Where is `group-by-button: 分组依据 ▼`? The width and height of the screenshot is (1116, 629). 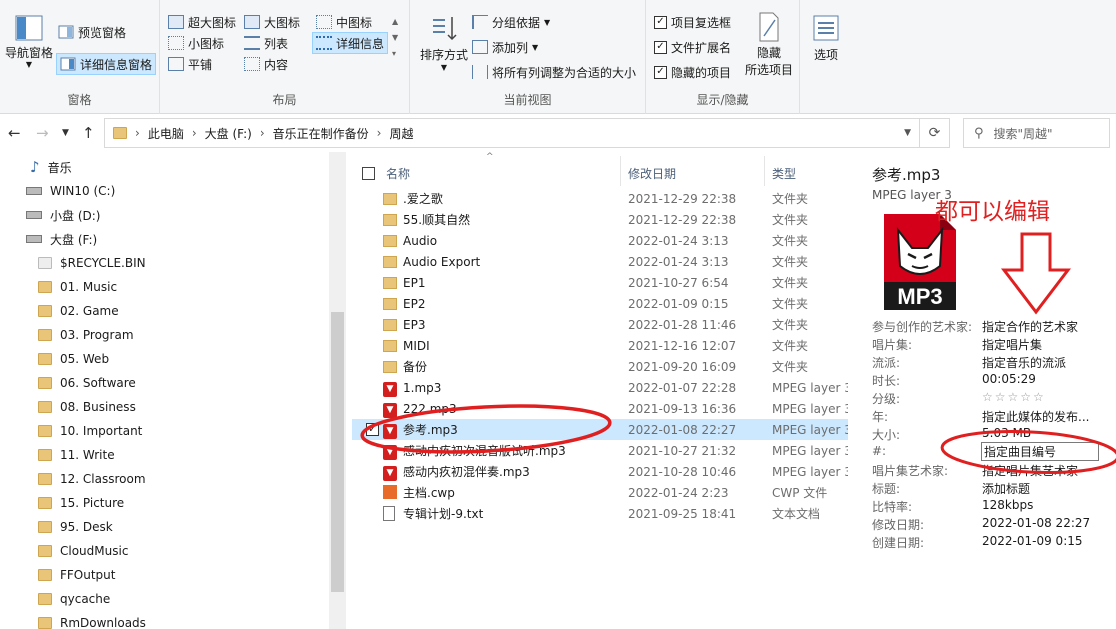 group-by-button: 分组依据 ▼ is located at coordinates (511, 22).